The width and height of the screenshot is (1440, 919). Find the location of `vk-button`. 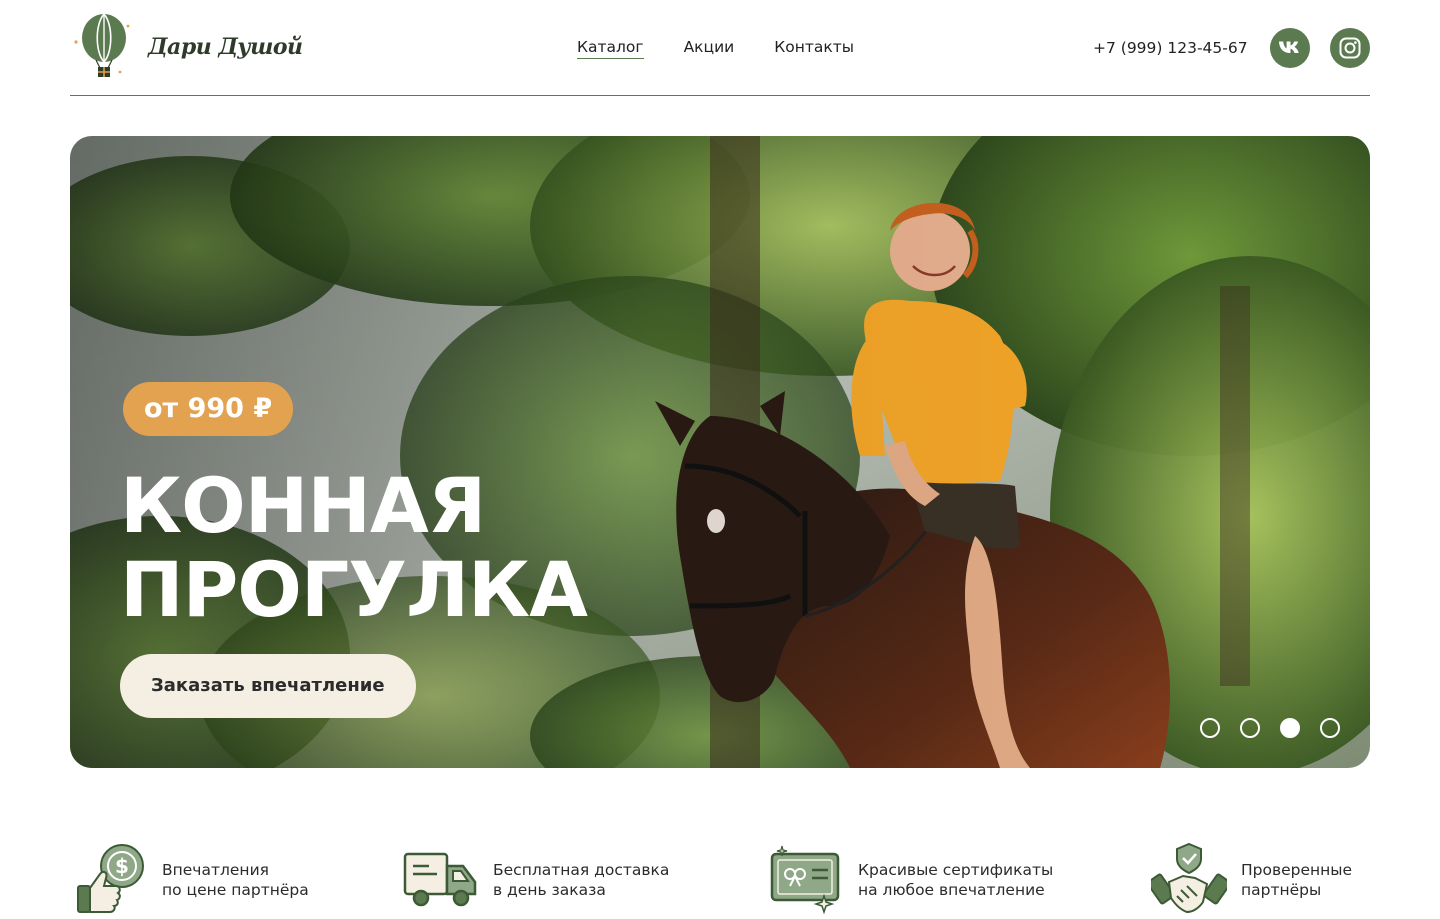

vk-button is located at coordinates (1290, 48).